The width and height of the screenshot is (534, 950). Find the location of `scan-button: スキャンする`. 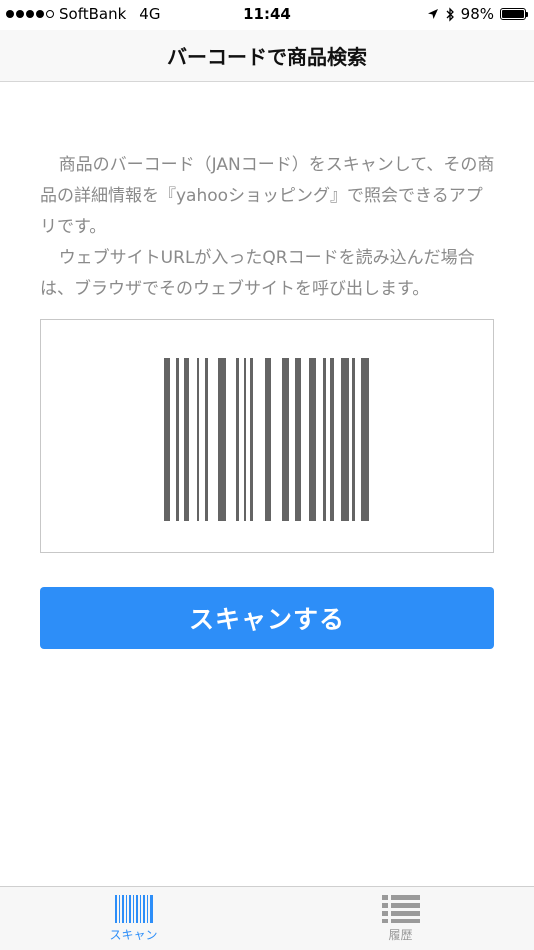

scan-button: スキャンする is located at coordinates (267, 618).